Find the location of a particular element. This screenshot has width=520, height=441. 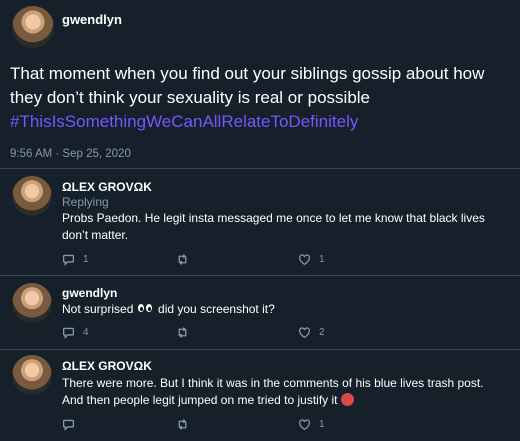

reply-text: Not surprised did you screenshot it? is located at coordinates (284, 309).